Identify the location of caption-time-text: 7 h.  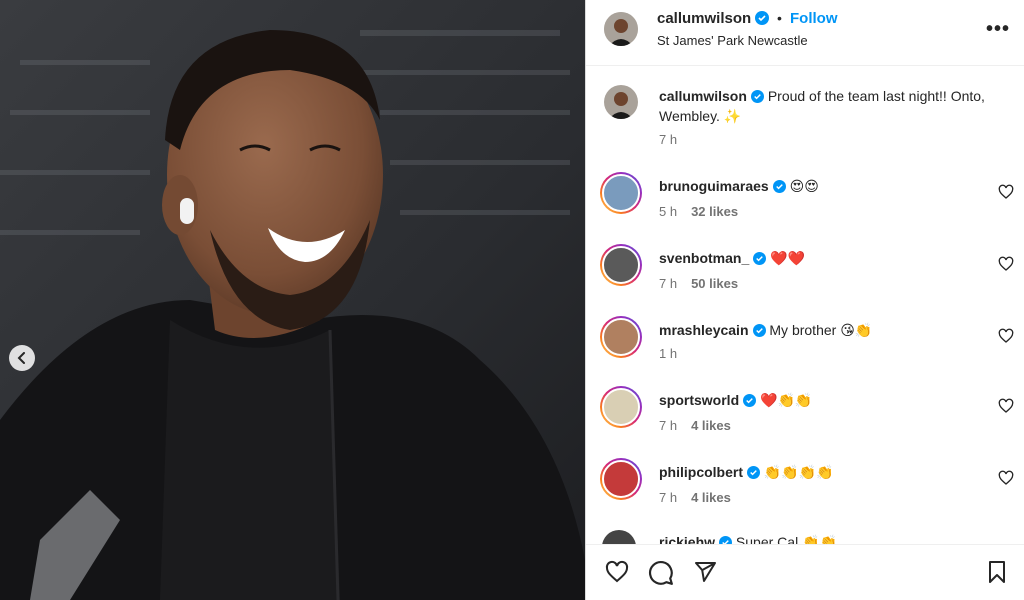
(668, 139).